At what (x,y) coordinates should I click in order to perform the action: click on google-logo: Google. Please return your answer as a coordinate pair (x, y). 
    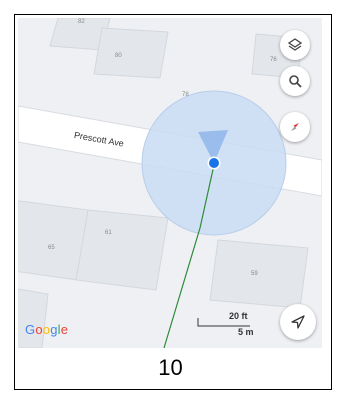
    Looking at the image, I should click on (46, 329).